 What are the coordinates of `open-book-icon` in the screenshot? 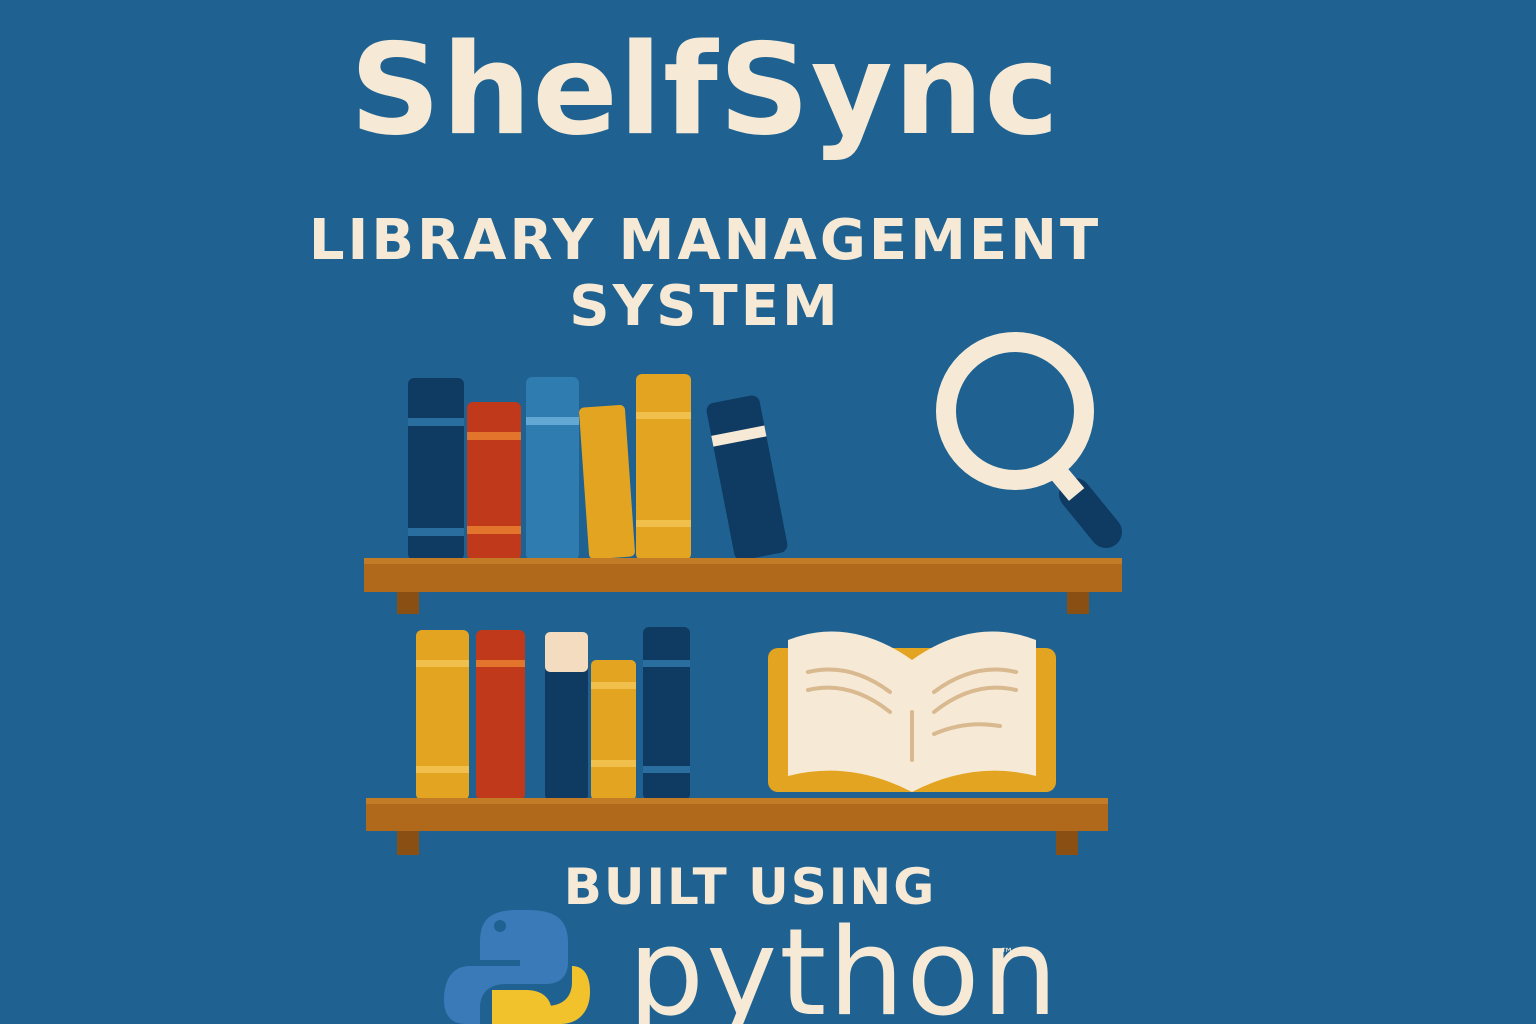 It's located at (912, 711).